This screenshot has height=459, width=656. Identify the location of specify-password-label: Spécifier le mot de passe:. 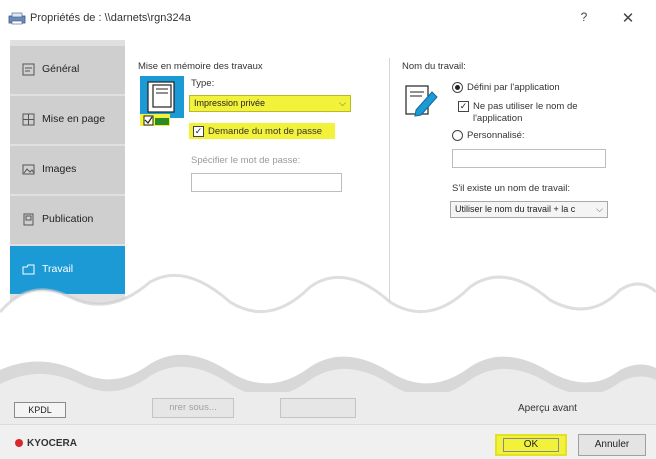
(246, 160).